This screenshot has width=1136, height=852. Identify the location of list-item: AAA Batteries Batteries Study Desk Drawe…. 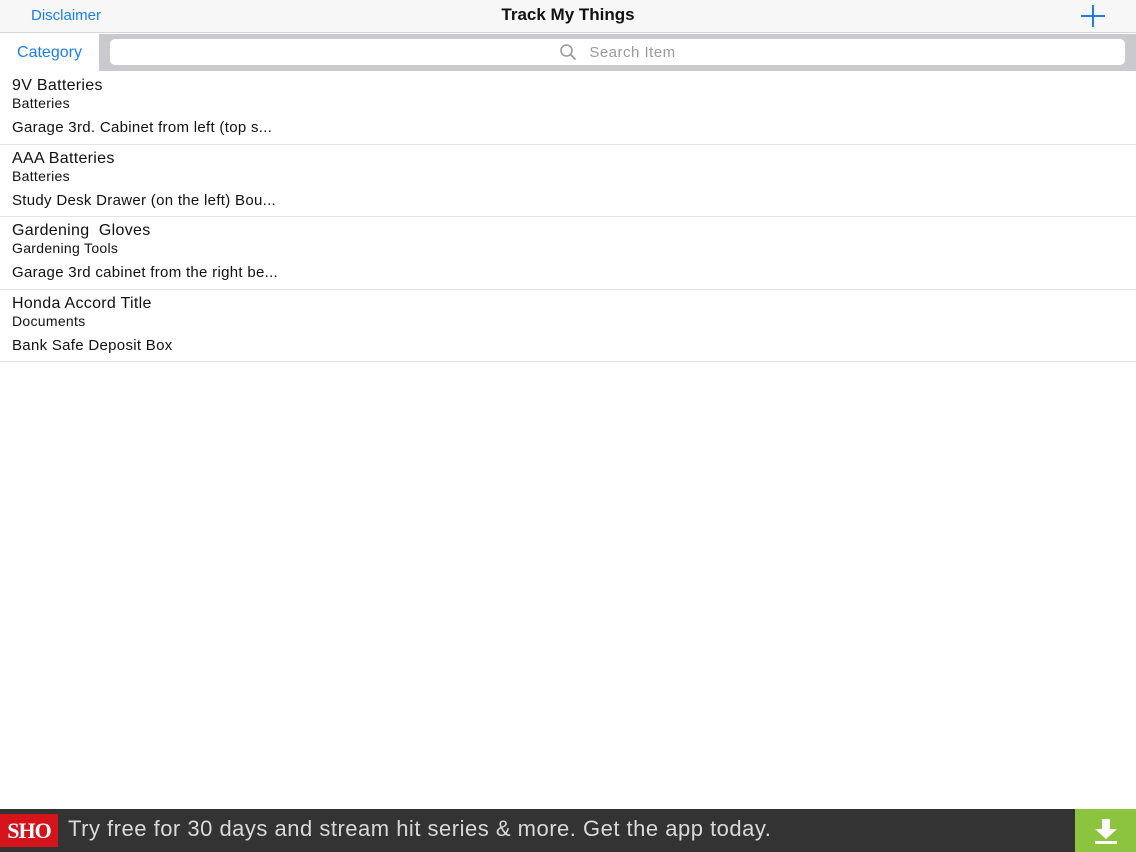
(568, 181).